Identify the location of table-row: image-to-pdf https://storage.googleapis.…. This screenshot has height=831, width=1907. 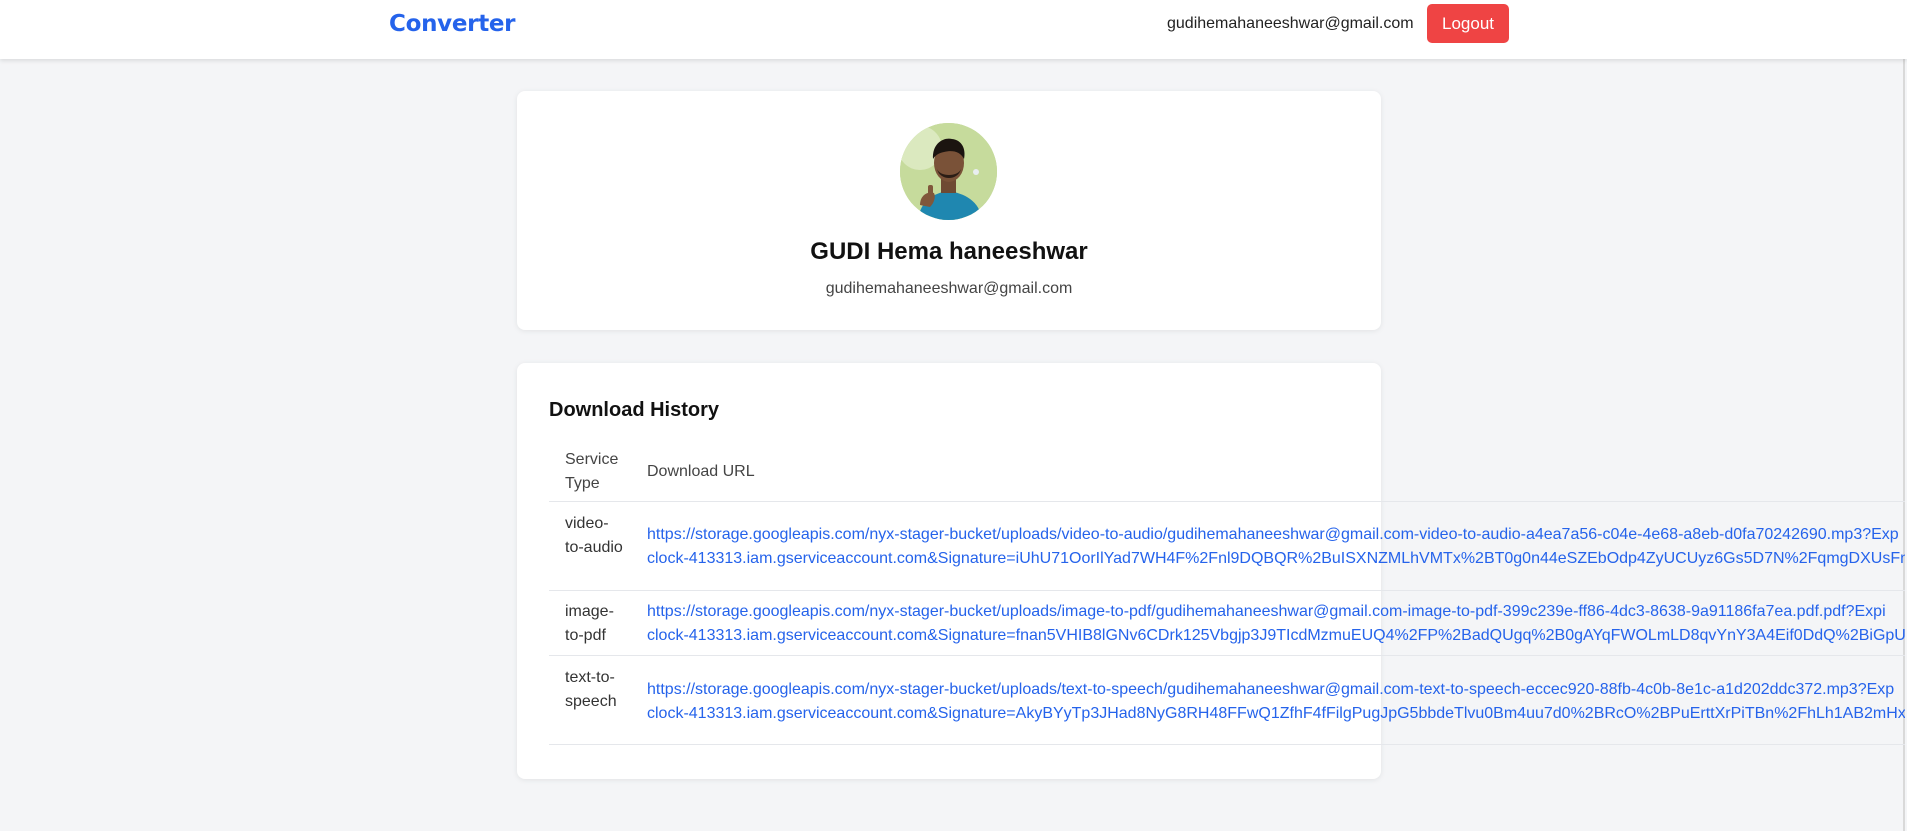
(1227, 623).